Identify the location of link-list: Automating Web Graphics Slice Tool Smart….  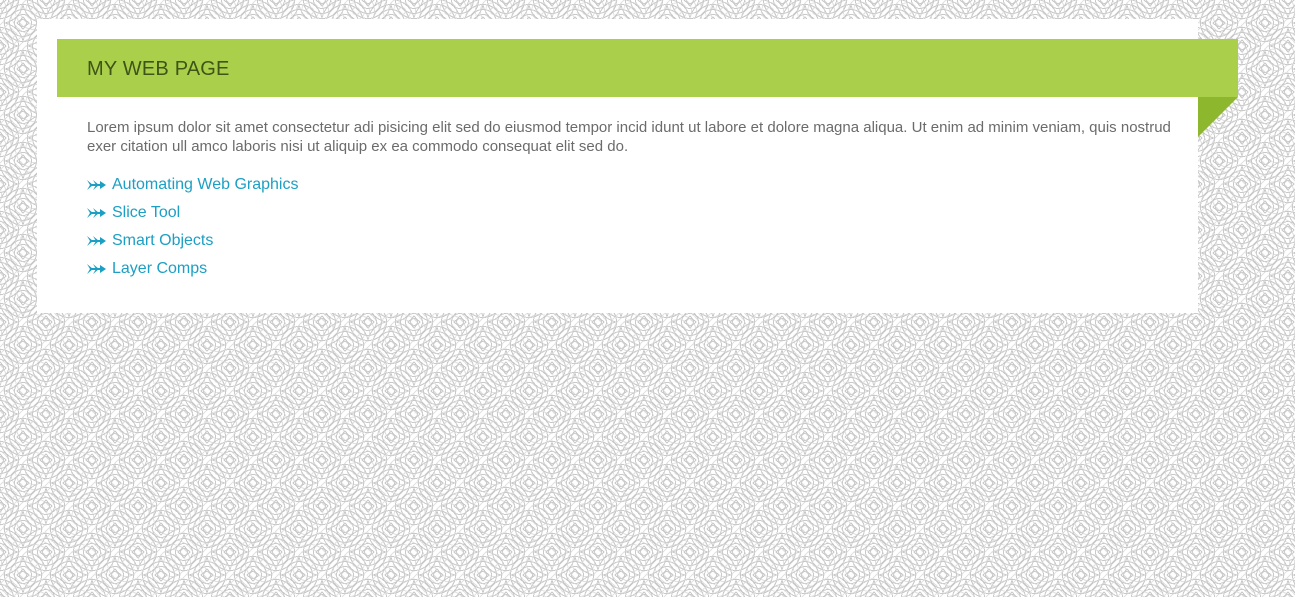
(192, 227).